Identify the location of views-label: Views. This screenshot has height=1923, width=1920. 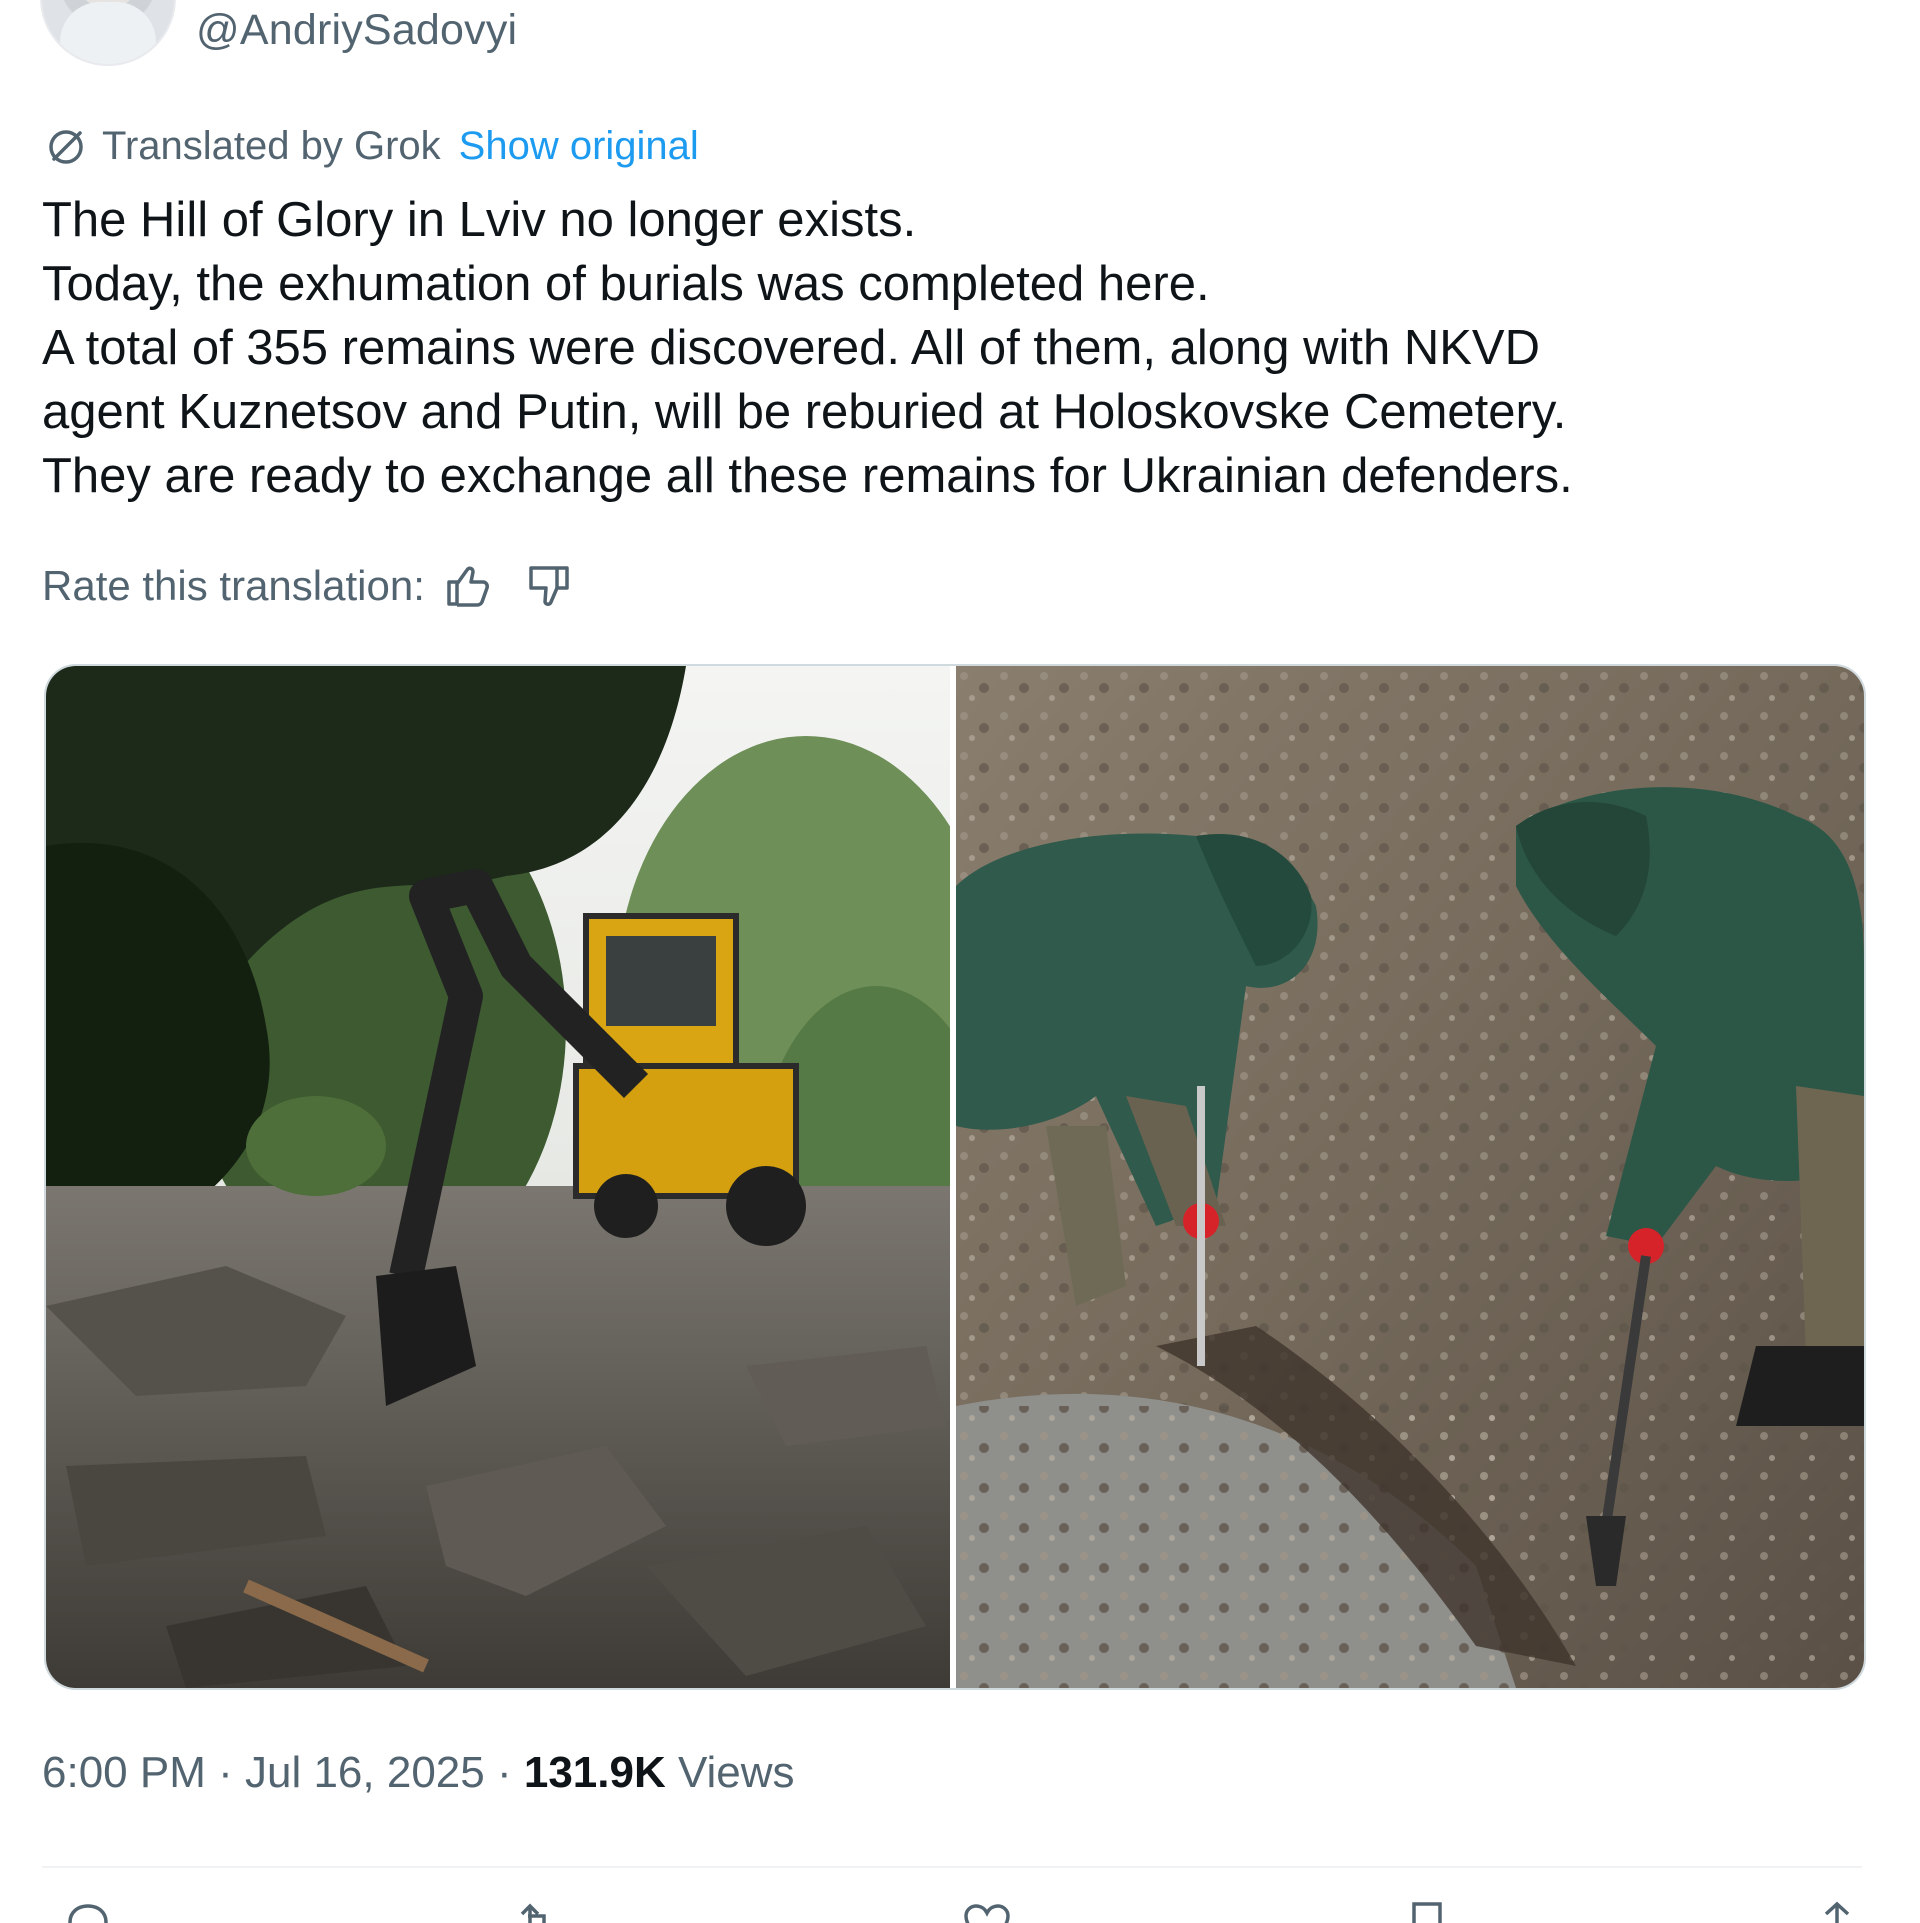
(730, 1772).